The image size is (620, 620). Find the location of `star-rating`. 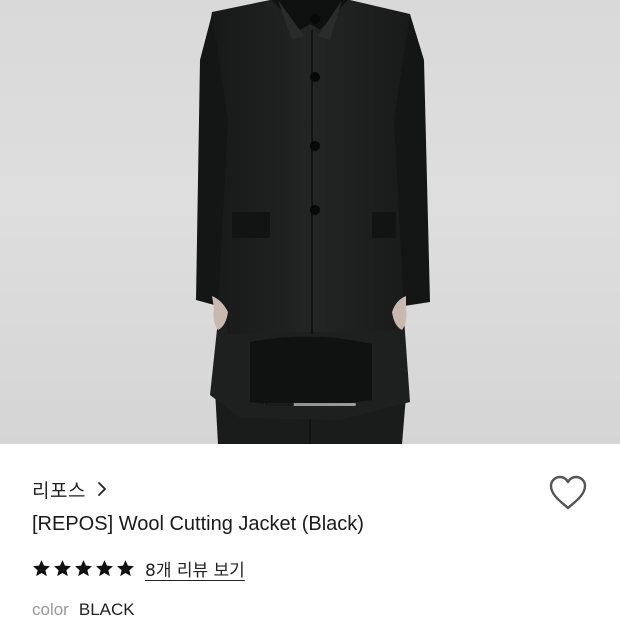

star-rating is located at coordinates (83, 568).